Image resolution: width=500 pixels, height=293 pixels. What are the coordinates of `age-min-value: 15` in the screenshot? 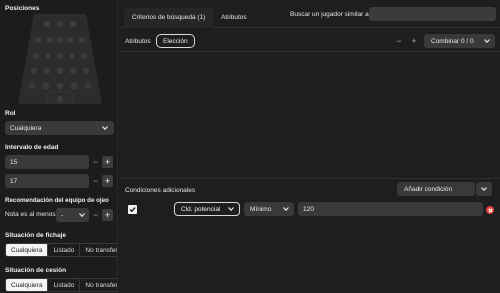 It's located at (14, 162).